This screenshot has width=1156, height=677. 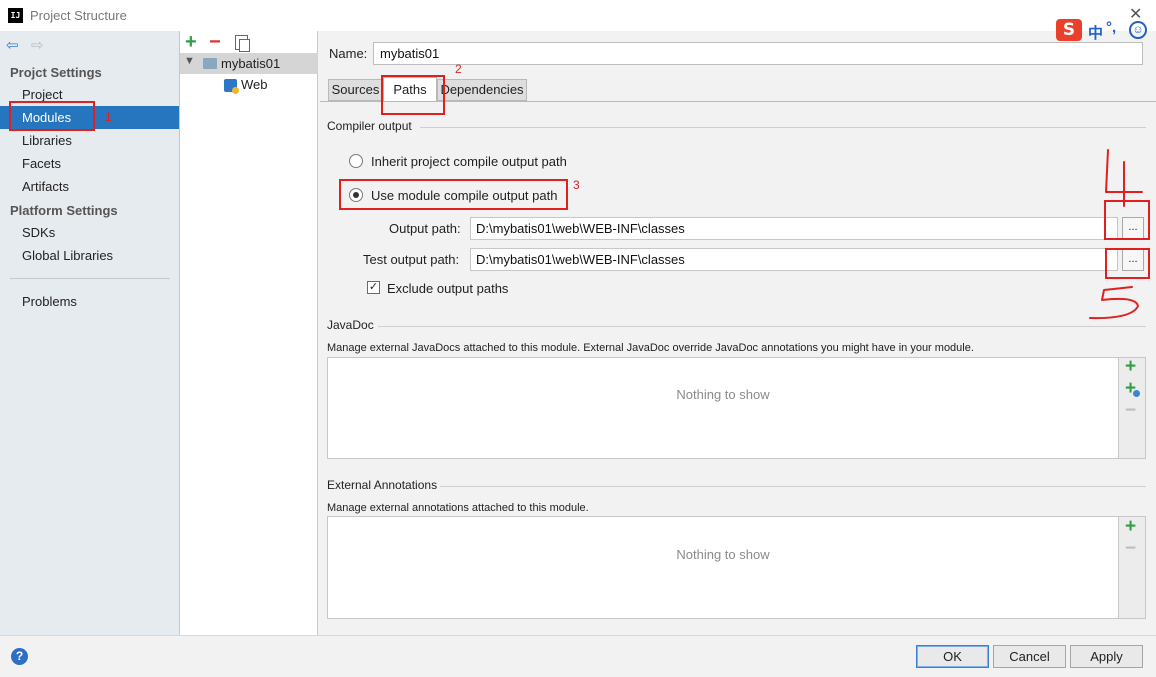 What do you see at coordinates (738, 101) in the screenshot?
I see `tab-baseline` at bounding box center [738, 101].